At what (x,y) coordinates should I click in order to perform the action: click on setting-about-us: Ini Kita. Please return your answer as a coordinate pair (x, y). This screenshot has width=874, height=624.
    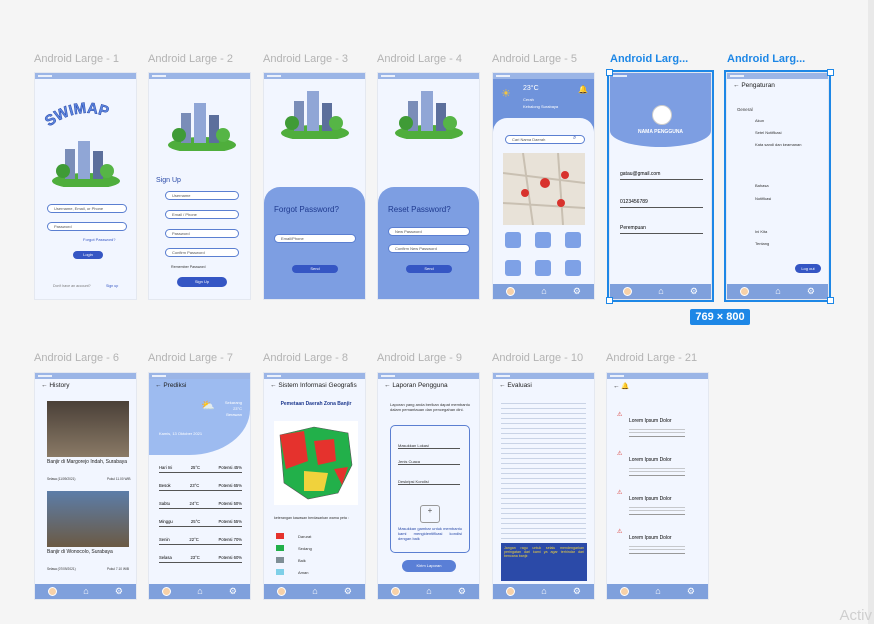
    Looking at the image, I should click on (761, 231).